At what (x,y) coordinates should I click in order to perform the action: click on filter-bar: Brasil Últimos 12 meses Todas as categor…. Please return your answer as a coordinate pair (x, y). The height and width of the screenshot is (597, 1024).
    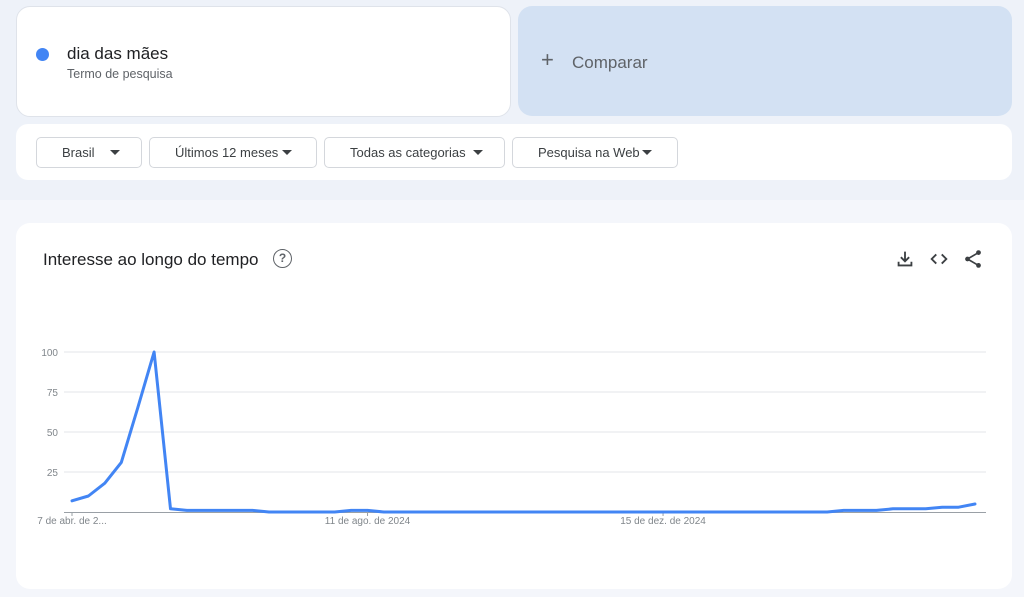
    Looking at the image, I should click on (514, 152).